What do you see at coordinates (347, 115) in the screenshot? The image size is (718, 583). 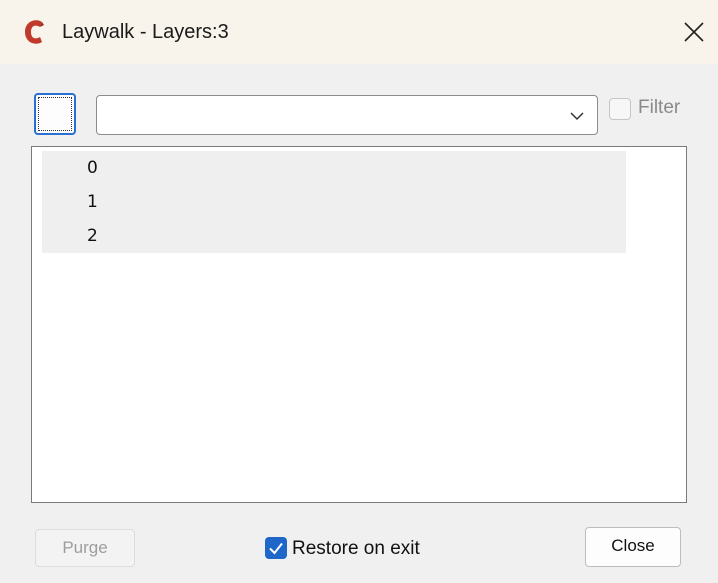 I see `layer-combo-box` at bounding box center [347, 115].